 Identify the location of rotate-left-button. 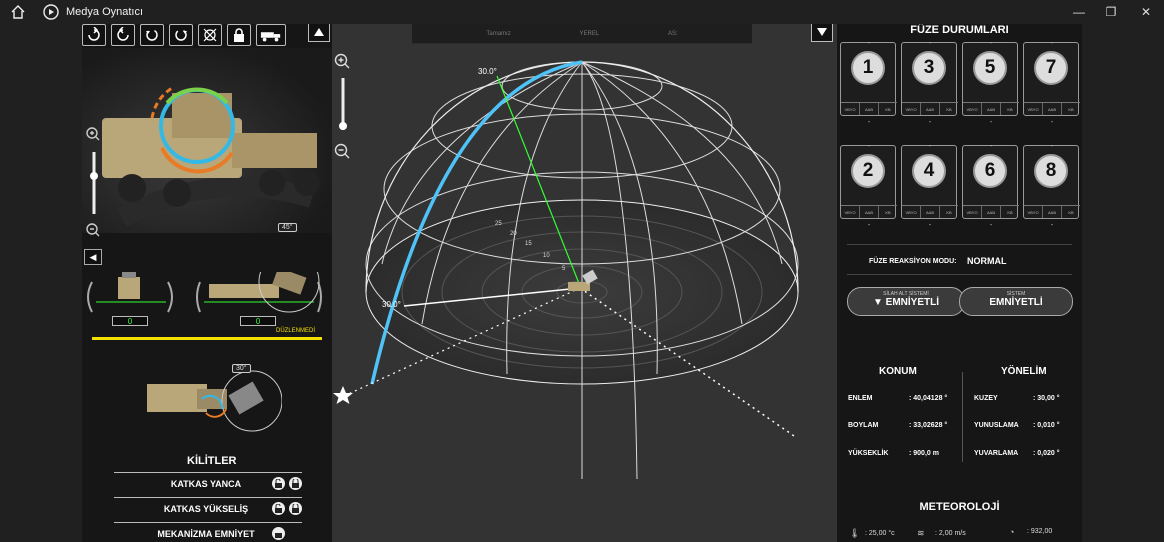
(152, 35).